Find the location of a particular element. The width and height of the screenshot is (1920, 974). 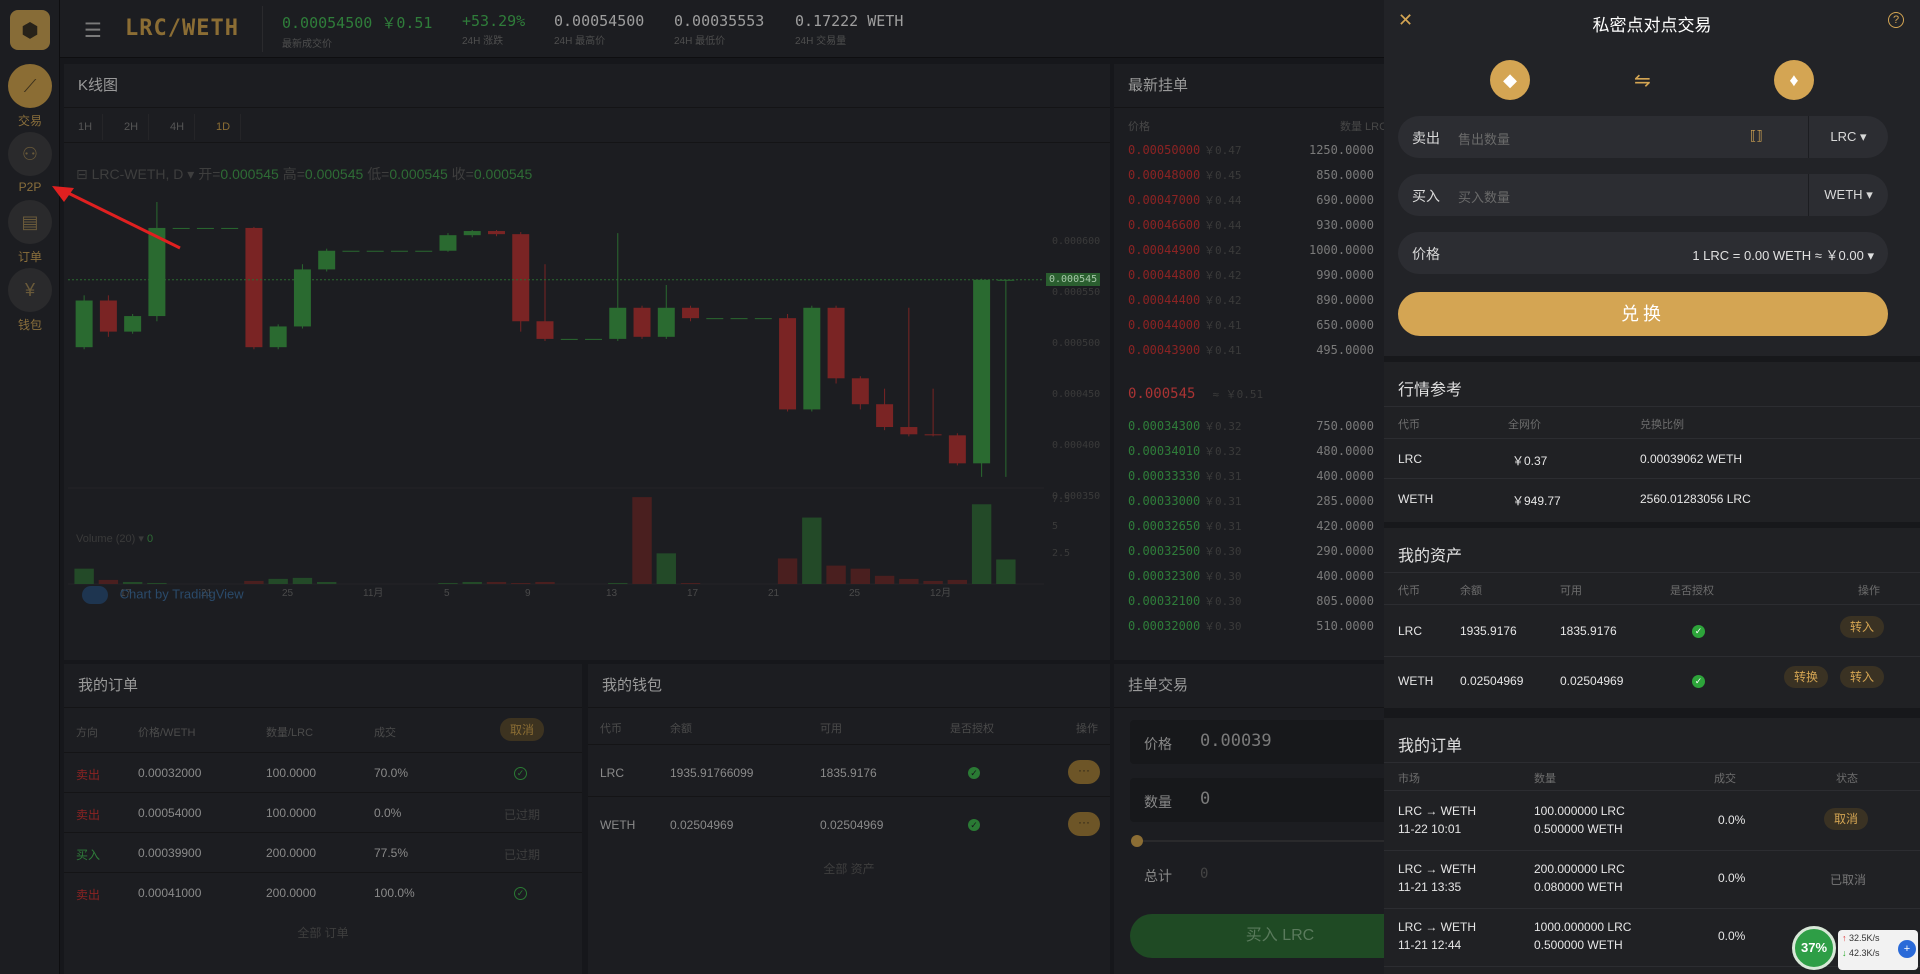

ask-row: 0.00043900 ￥0.41 495.0000 is located at coordinates (1257, 350).